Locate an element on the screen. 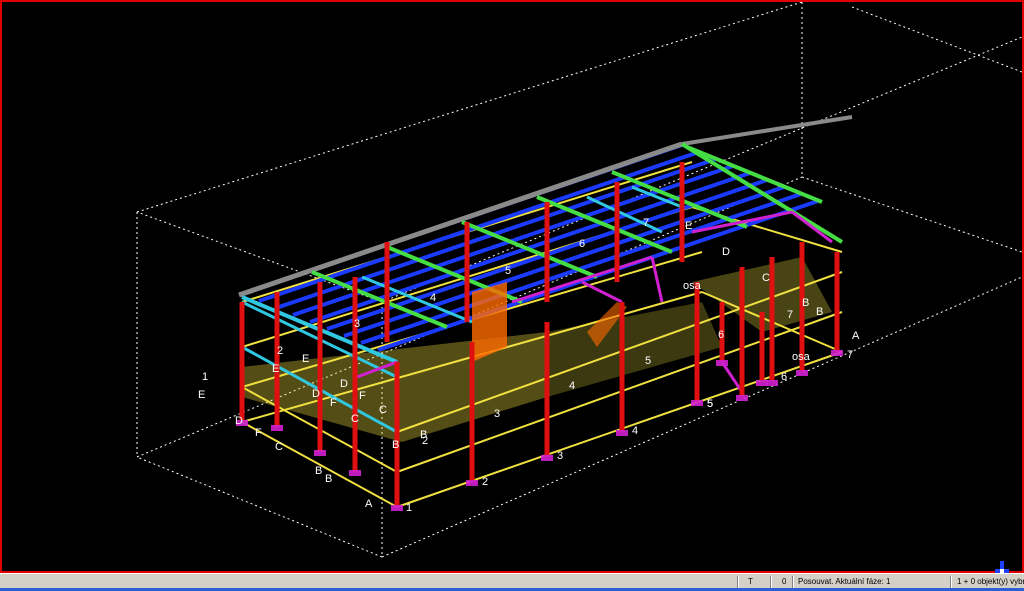 The width and height of the screenshot is (1024, 591). status-value: 0 is located at coordinates (784, 581).